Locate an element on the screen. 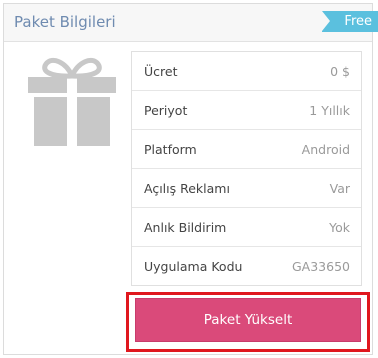  detail-label: Periyot is located at coordinates (166, 110).